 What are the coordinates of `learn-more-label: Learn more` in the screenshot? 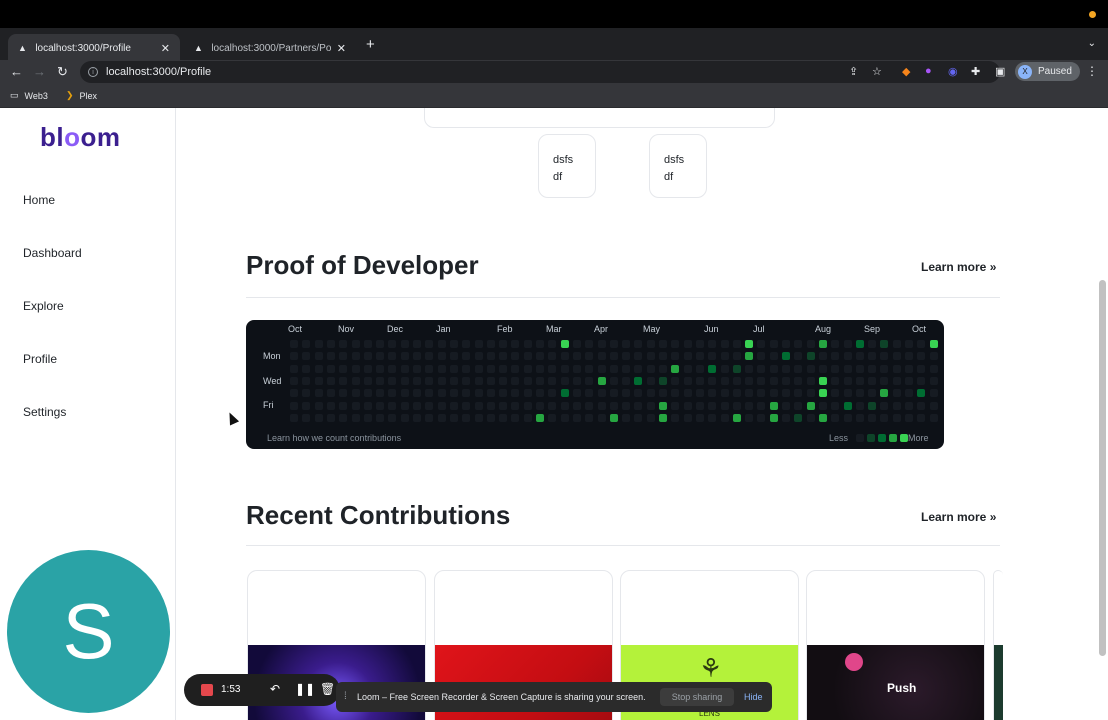 It's located at (954, 517).